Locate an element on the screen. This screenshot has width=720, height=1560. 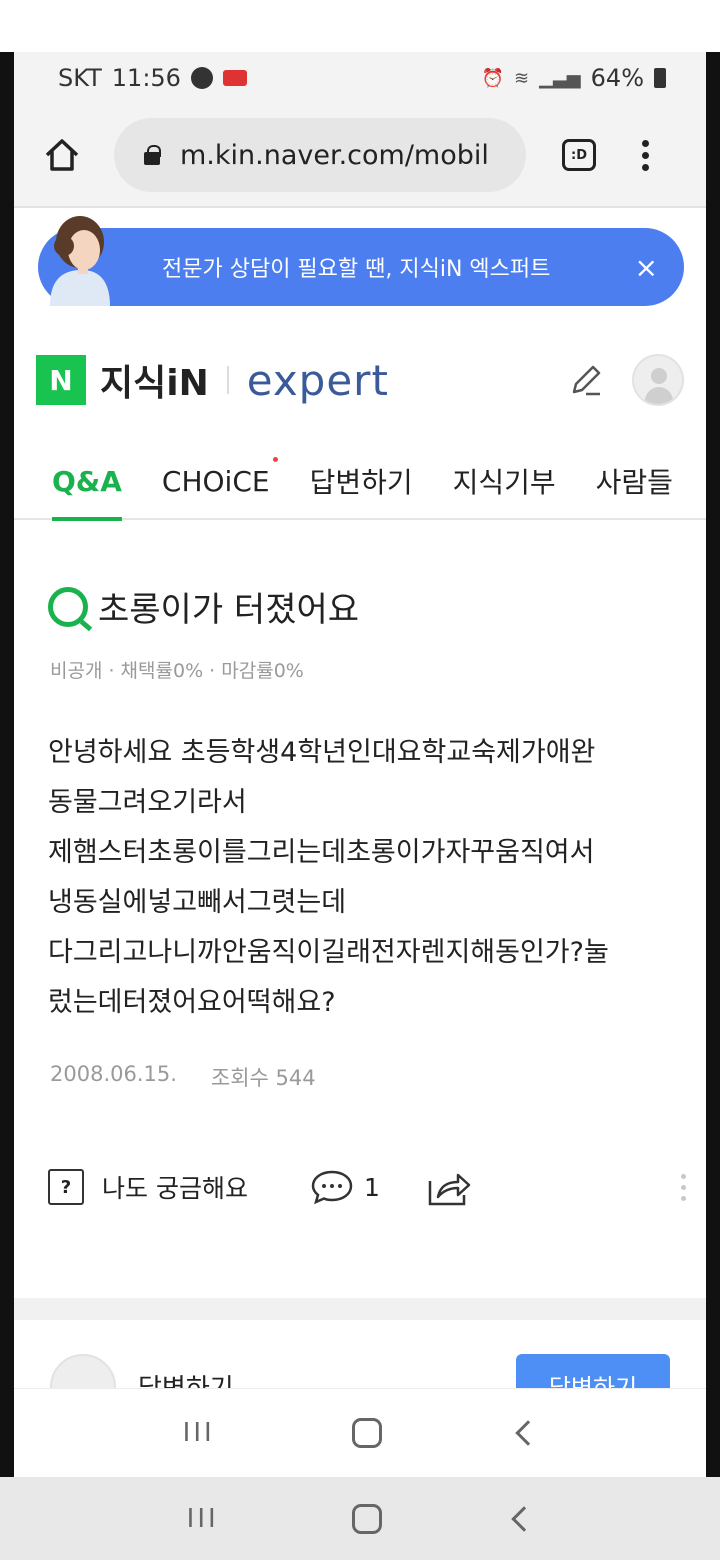
view-count: 조회수 544 is located at coordinates (263, 1078).